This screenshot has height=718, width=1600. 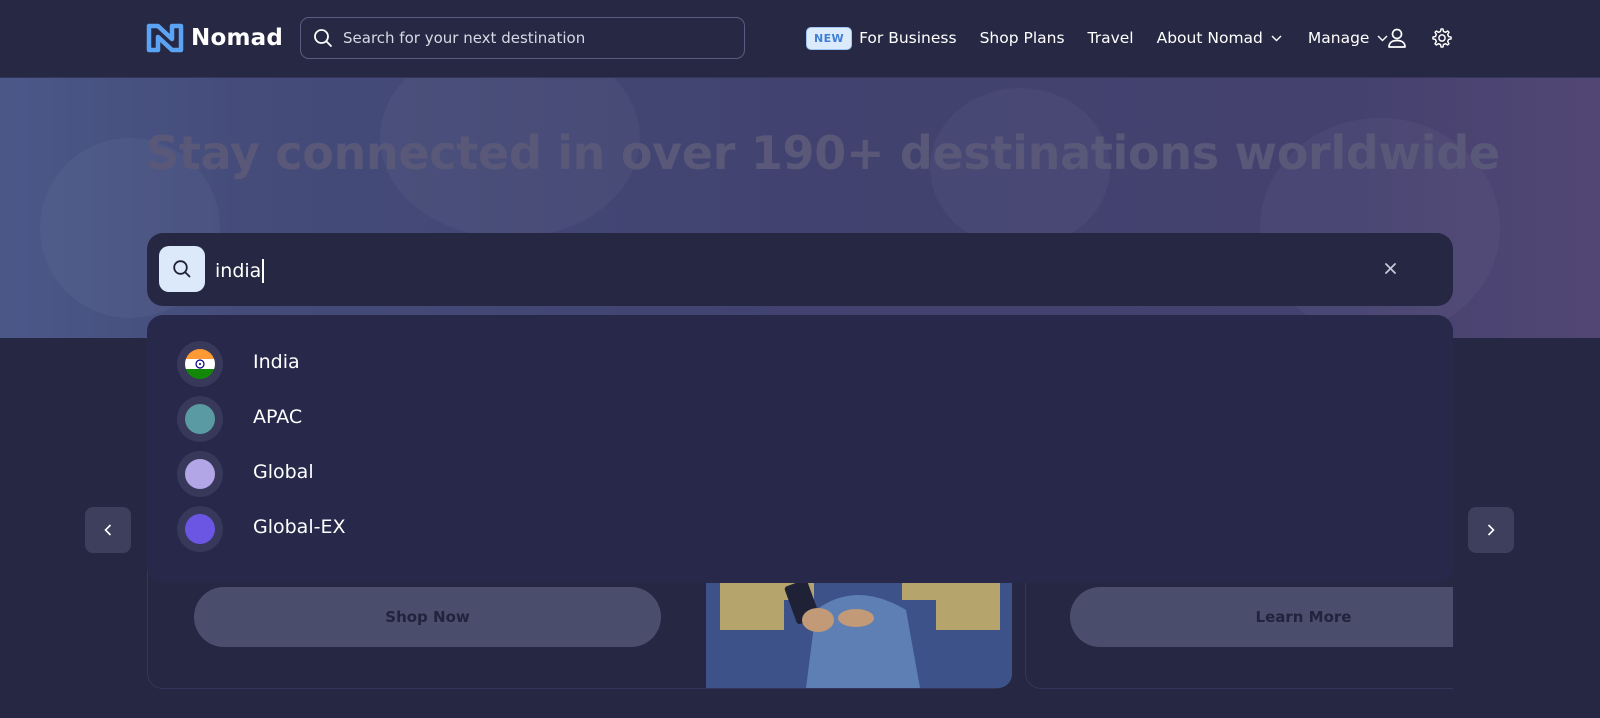 I want to click on clear-search-button, so click(x=1390, y=268).